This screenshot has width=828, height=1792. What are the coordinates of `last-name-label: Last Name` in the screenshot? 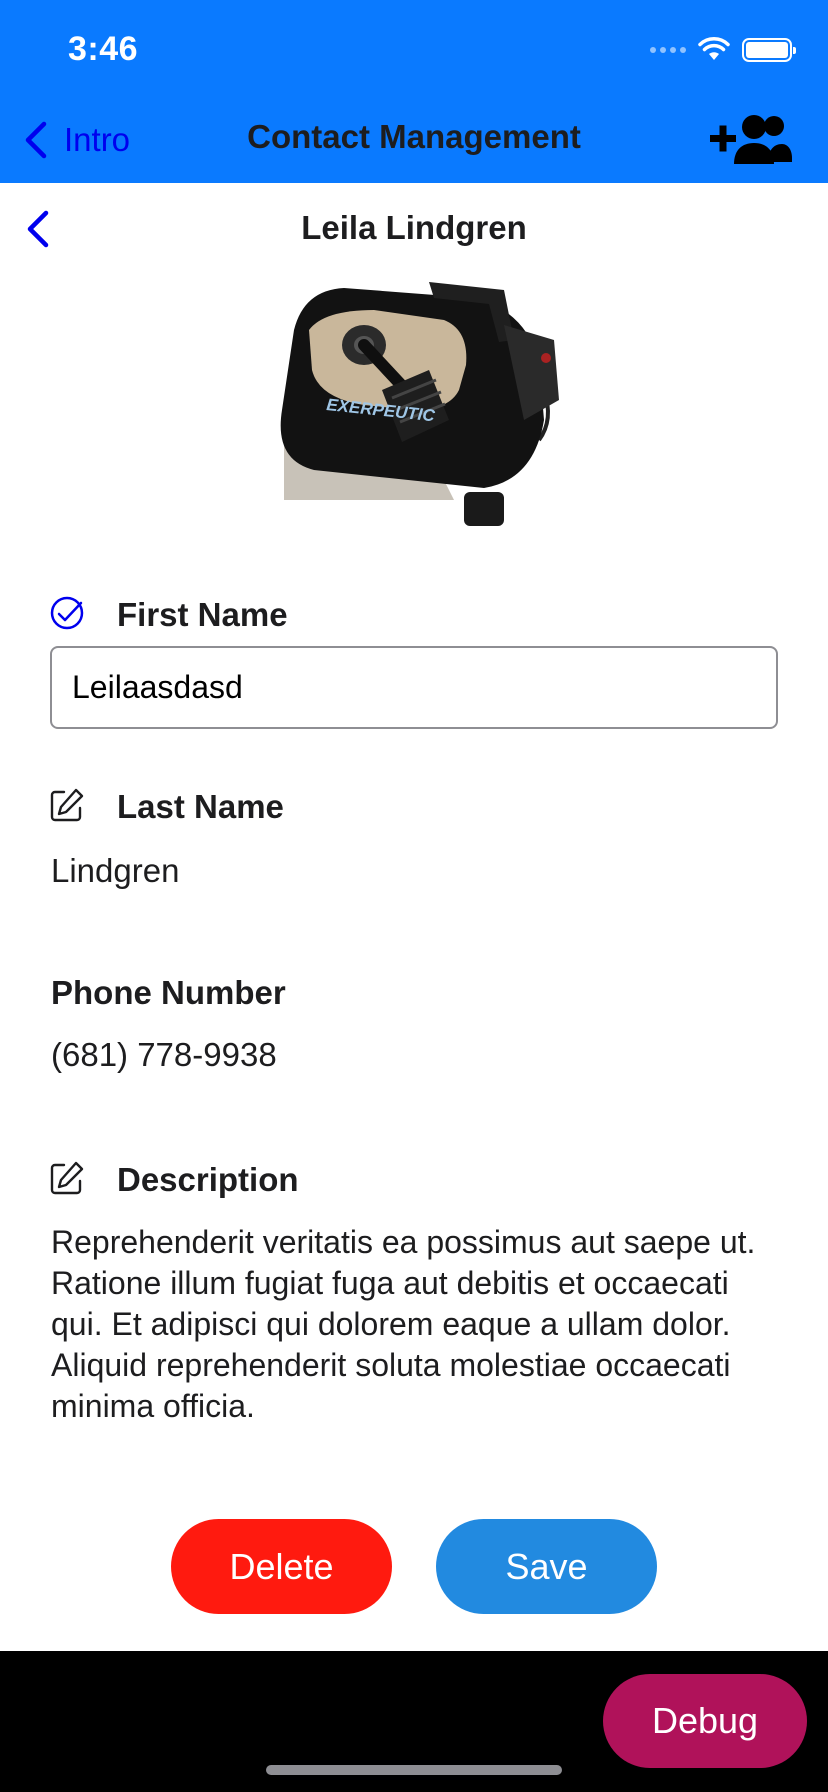 It's located at (200, 806).